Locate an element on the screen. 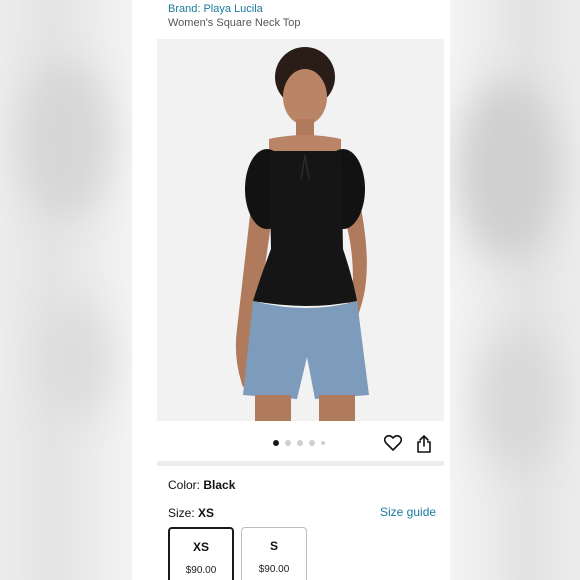 This screenshot has width=580, height=580. share-button is located at coordinates (424, 444).